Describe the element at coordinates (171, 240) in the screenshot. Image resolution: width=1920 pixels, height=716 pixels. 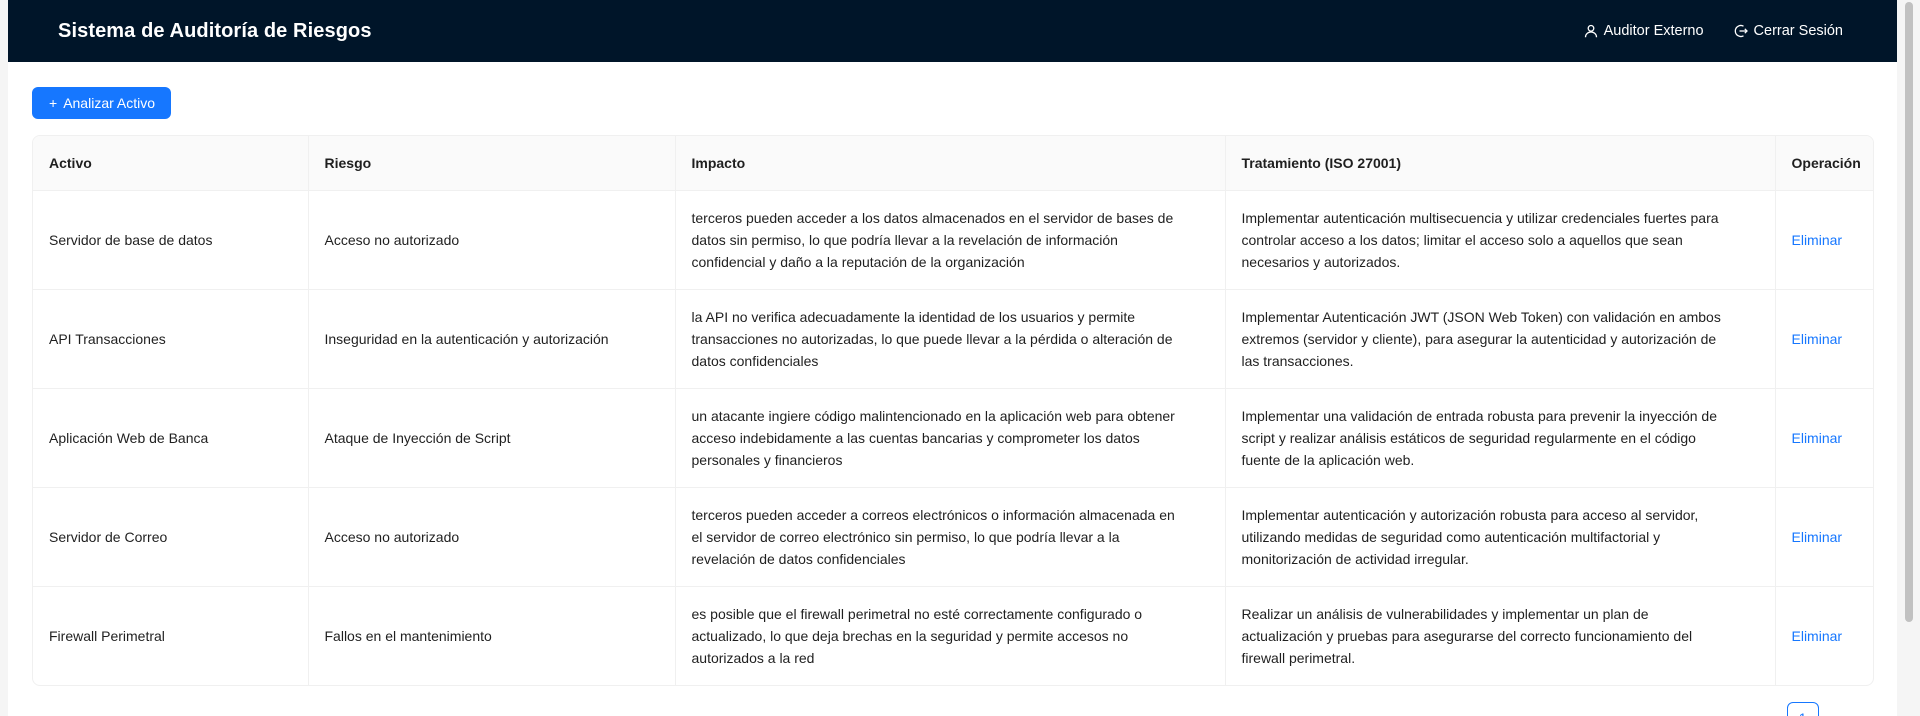
I see `cell-activo: Servidor de base de datos` at that location.